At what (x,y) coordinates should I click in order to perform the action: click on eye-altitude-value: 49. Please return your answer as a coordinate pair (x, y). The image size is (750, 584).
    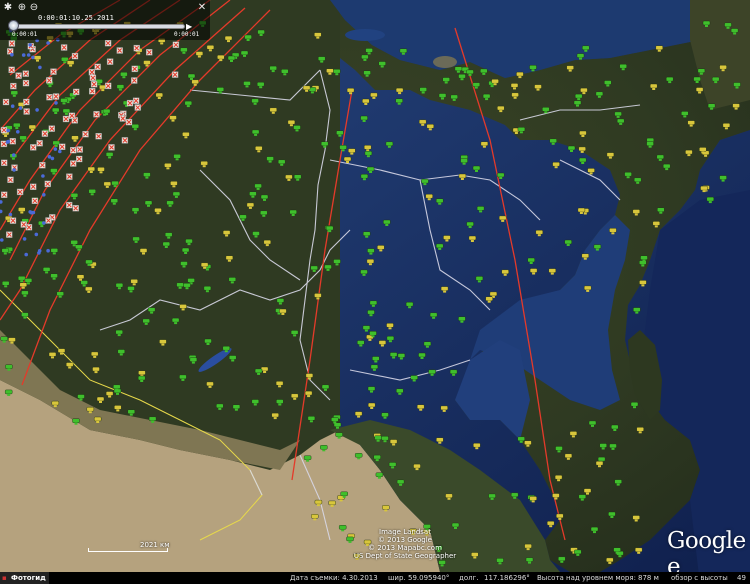
    Looking at the image, I should click on (741, 578).